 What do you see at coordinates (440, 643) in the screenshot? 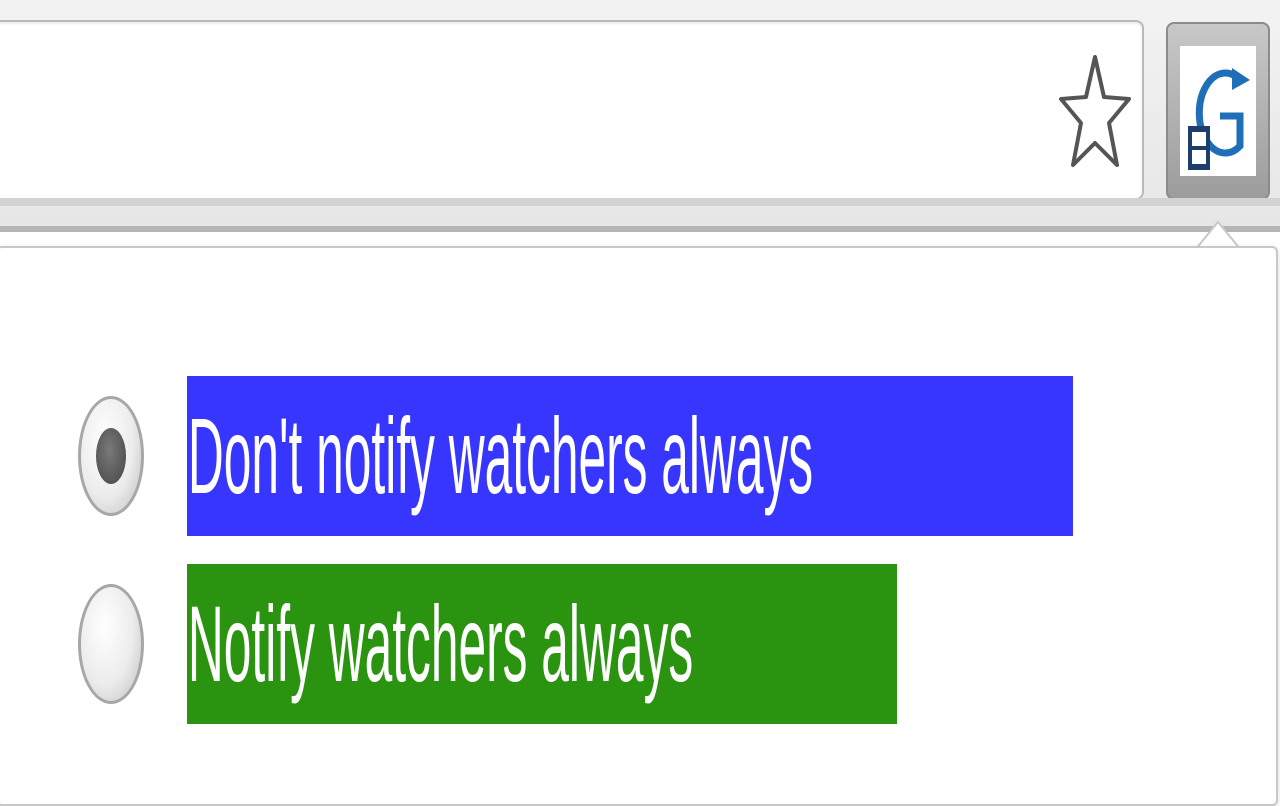
I see `option-label: Notify watchers always` at bounding box center [440, 643].